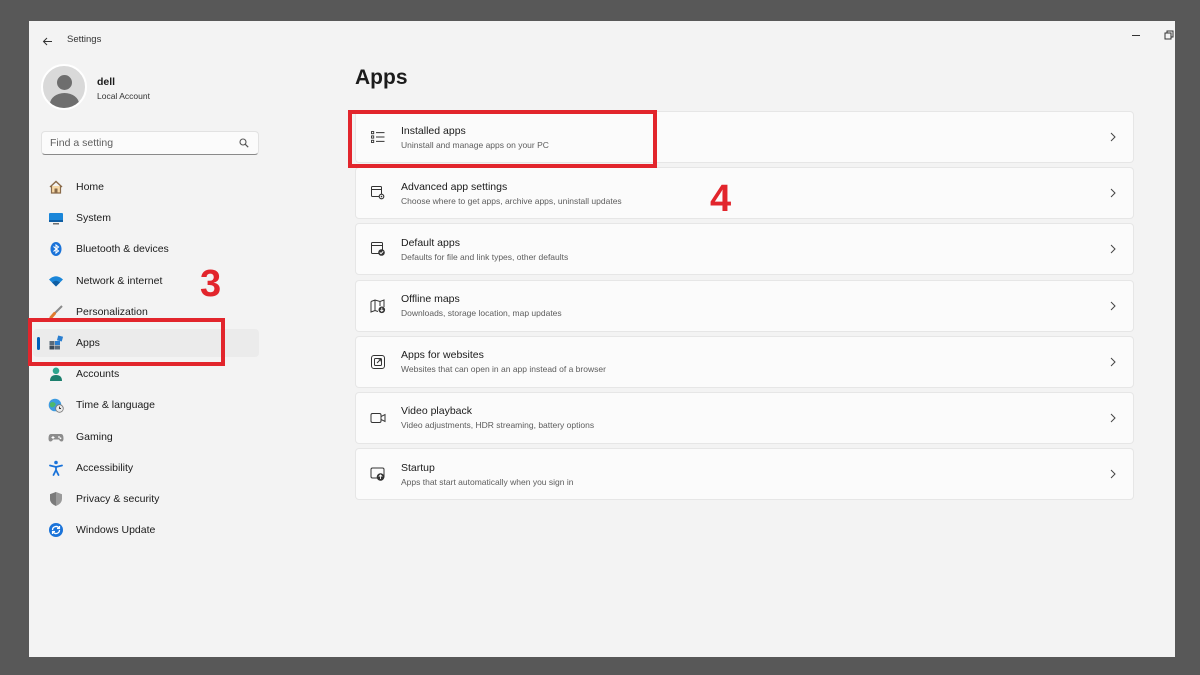 The image size is (1200, 675). Describe the element at coordinates (116, 530) in the screenshot. I see `sidebar-item-label: Windows Update` at that location.